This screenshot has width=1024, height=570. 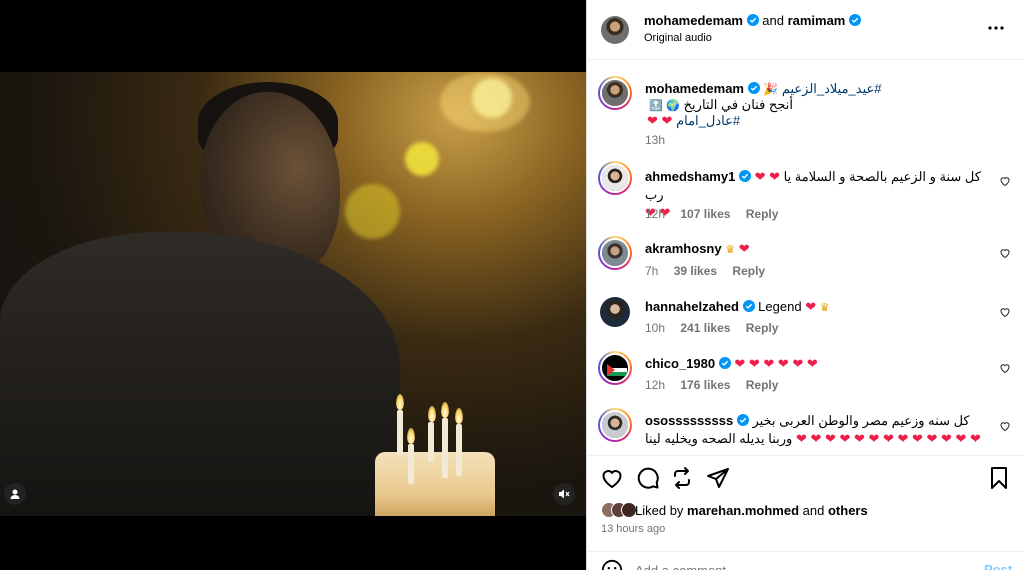 I want to click on emoji-smiley-icon, so click(x=612, y=564).